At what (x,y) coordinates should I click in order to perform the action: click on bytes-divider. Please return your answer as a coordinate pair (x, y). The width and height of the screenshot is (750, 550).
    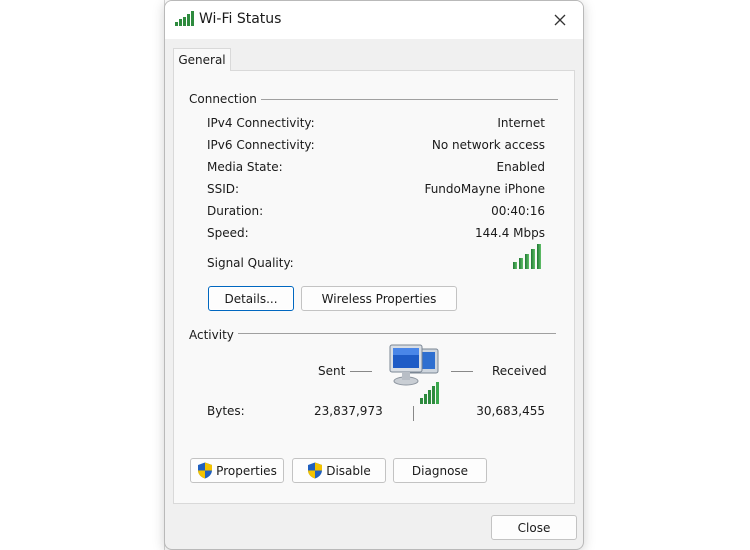
    Looking at the image, I should click on (413, 413).